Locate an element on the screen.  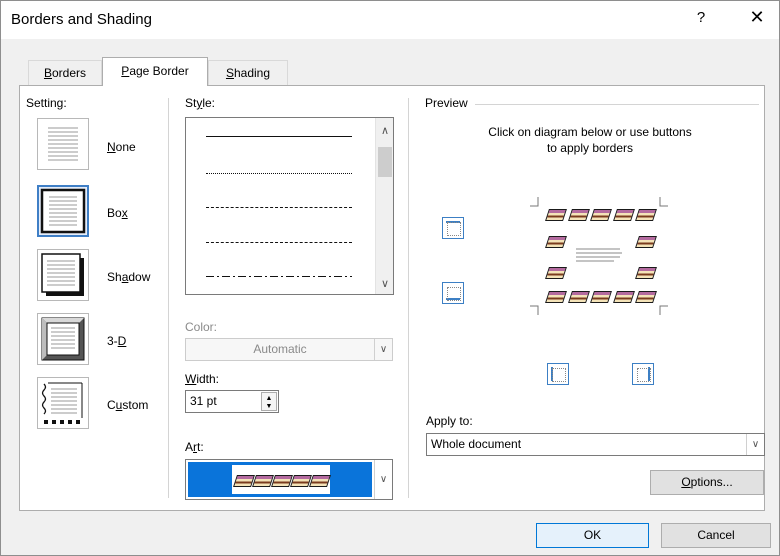
bottom-art-border is located at coordinates (600, 296).